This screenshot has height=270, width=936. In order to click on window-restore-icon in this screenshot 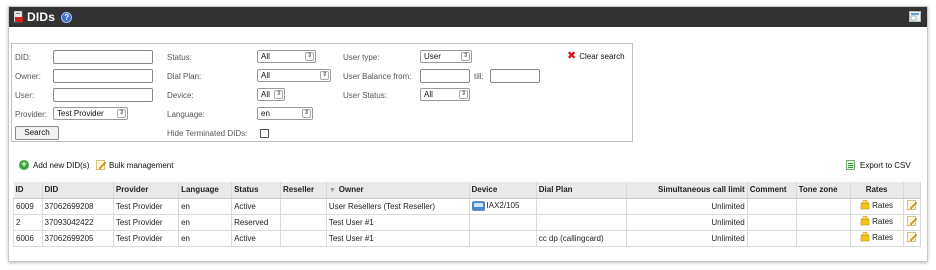, I will do `click(915, 16)`.